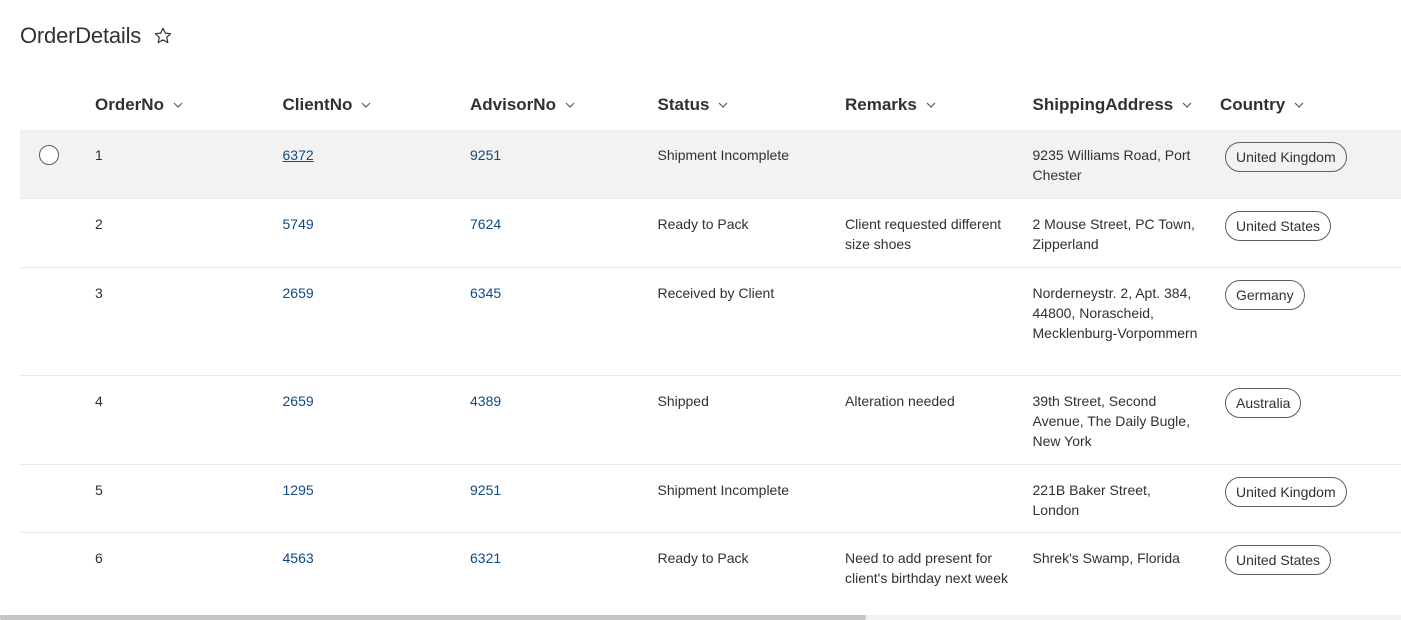 This screenshot has width=1401, height=620. Describe the element at coordinates (564, 233) in the screenshot. I see `cell-advisorno: 7624` at that location.